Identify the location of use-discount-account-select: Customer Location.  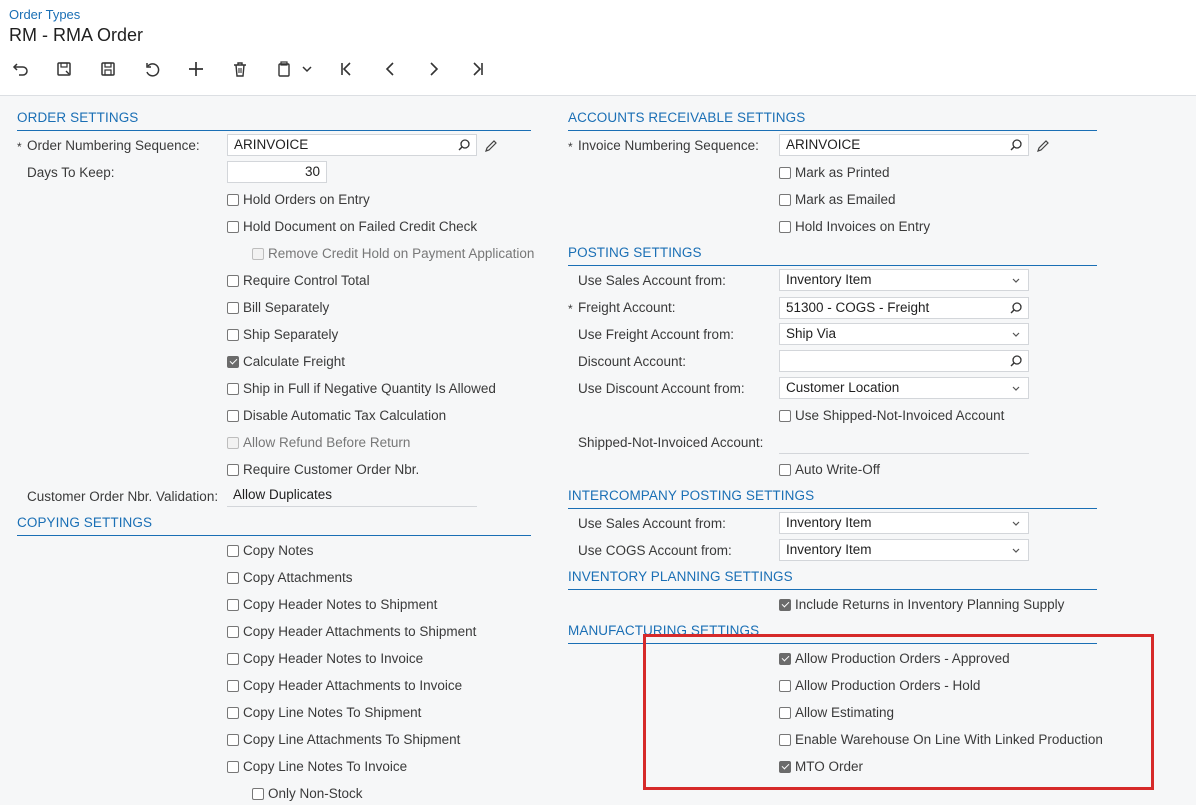
(904, 388).